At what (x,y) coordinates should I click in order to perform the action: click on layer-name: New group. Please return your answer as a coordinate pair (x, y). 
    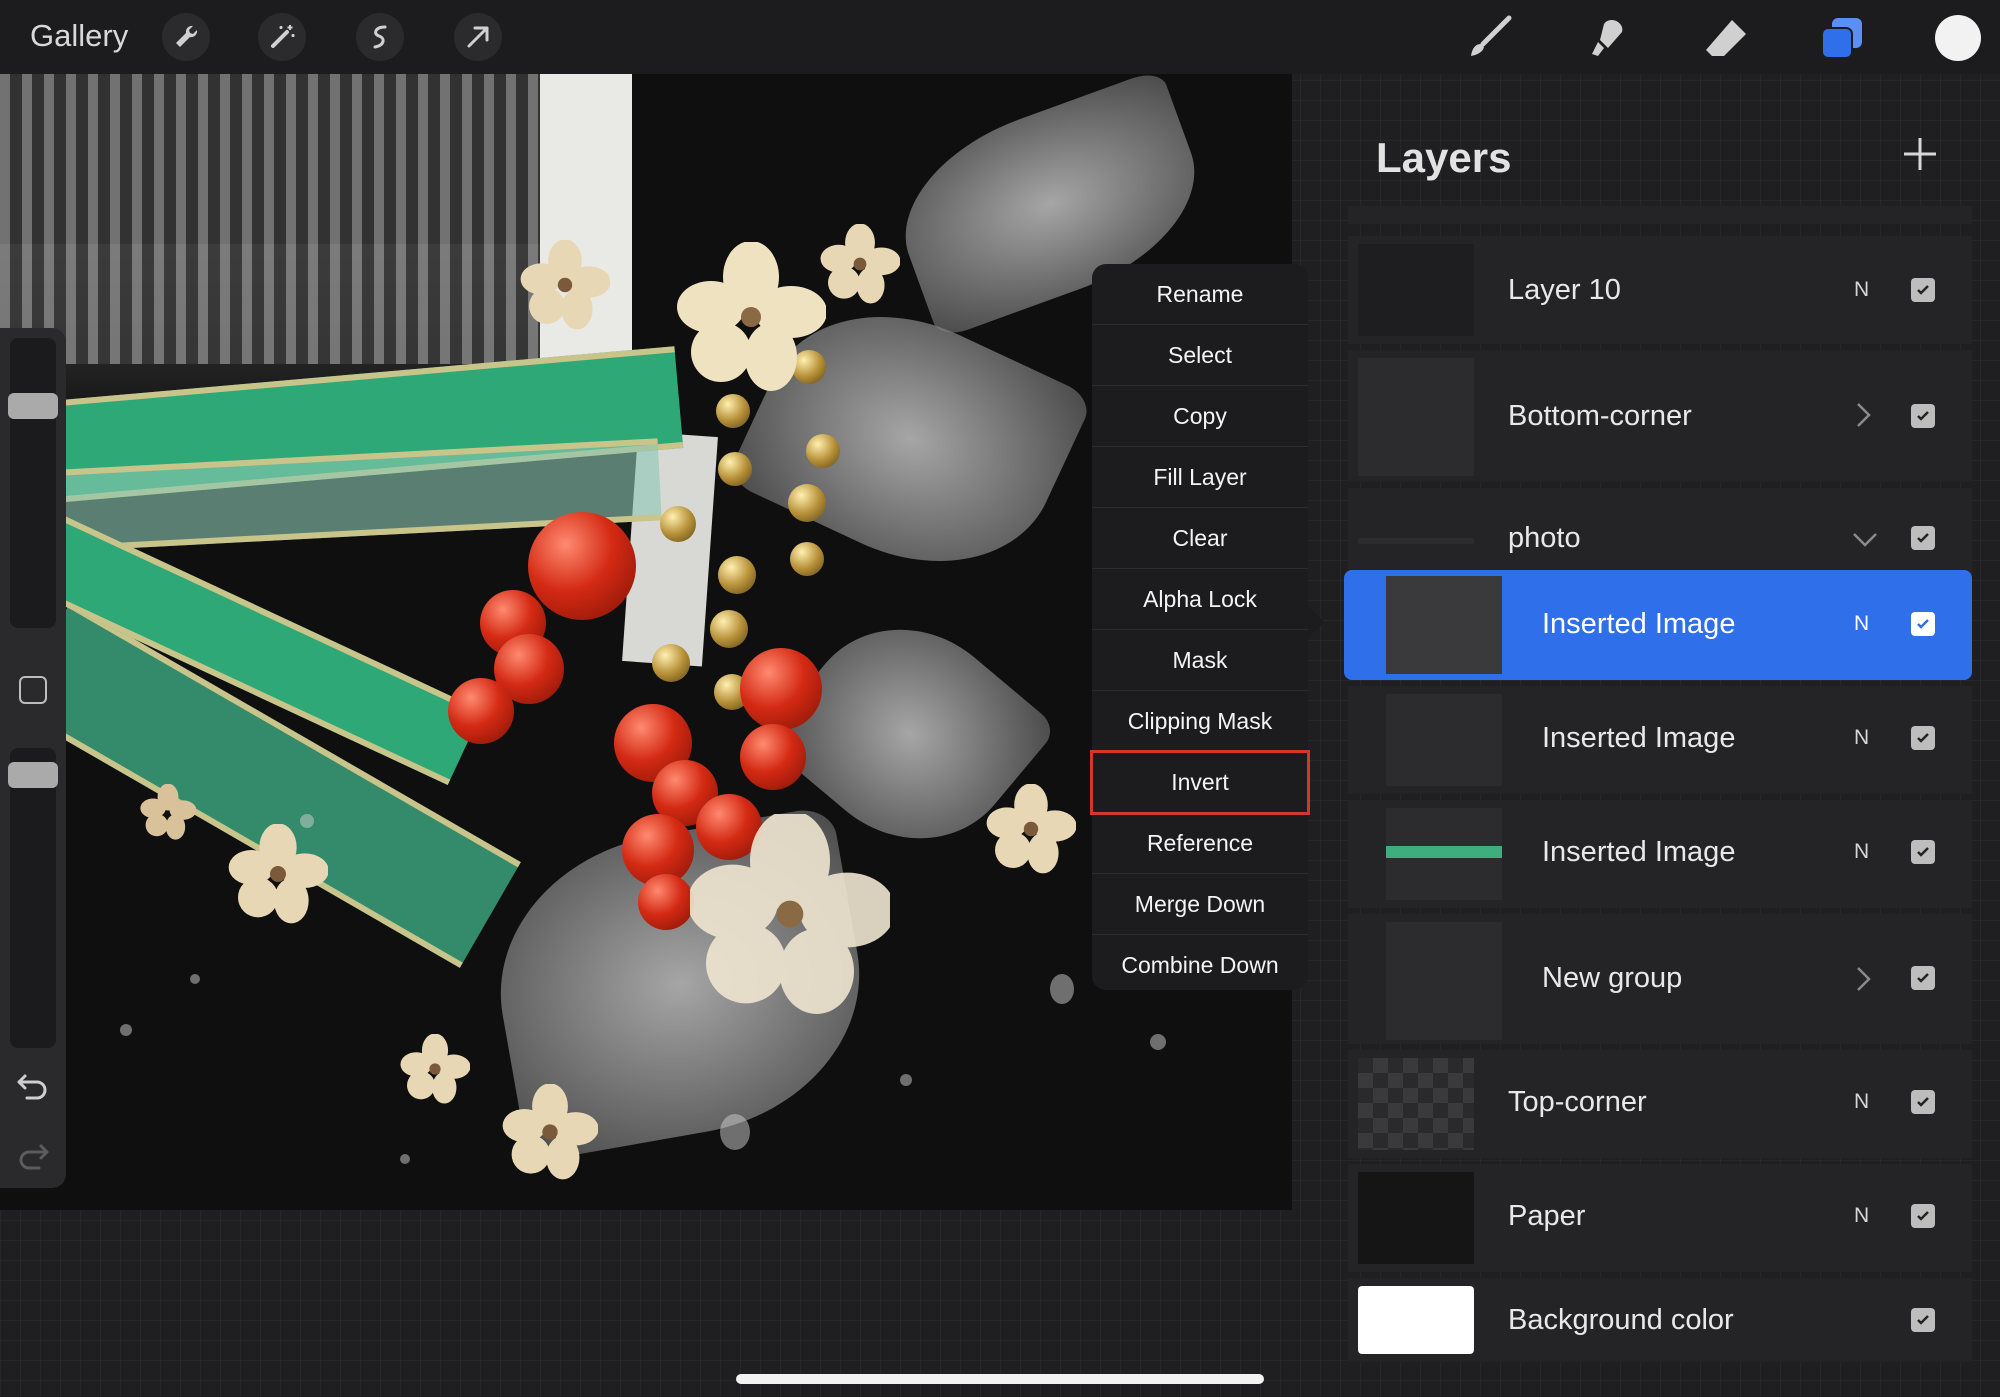
    Looking at the image, I should click on (1612, 978).